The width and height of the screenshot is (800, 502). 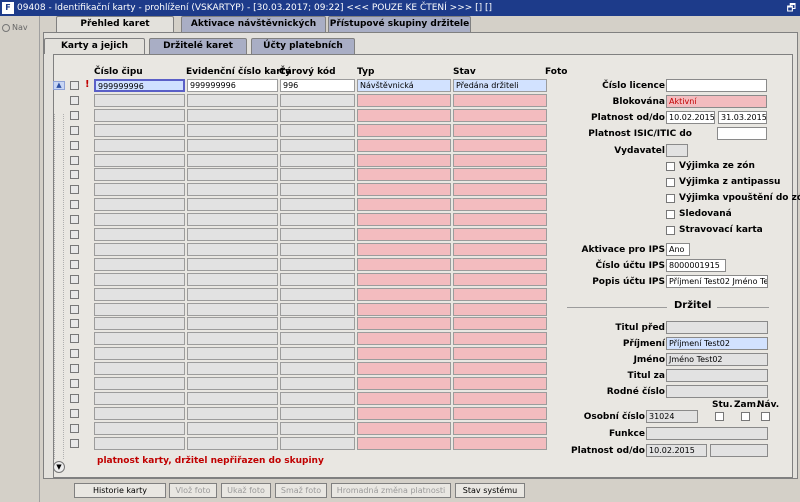 I want to click on cell-chip: 999999996, so click(x=139, y=85).